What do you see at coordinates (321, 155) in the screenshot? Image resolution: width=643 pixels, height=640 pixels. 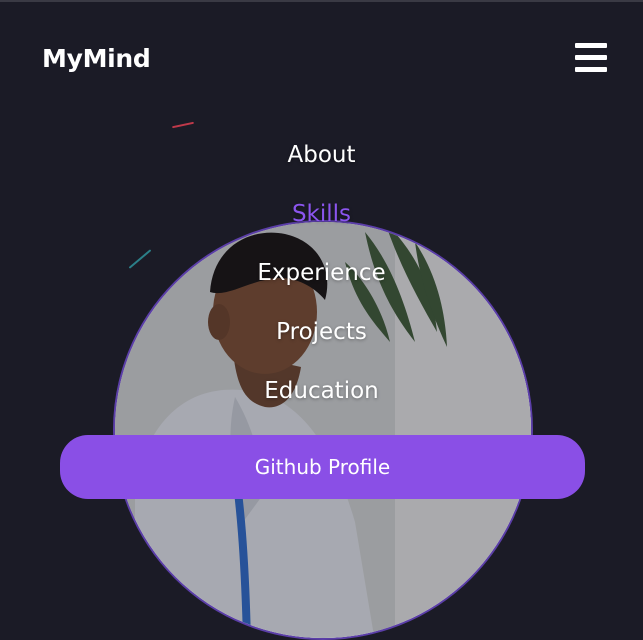 I see `nav-item-about: About` at bounding box center [321, 155].